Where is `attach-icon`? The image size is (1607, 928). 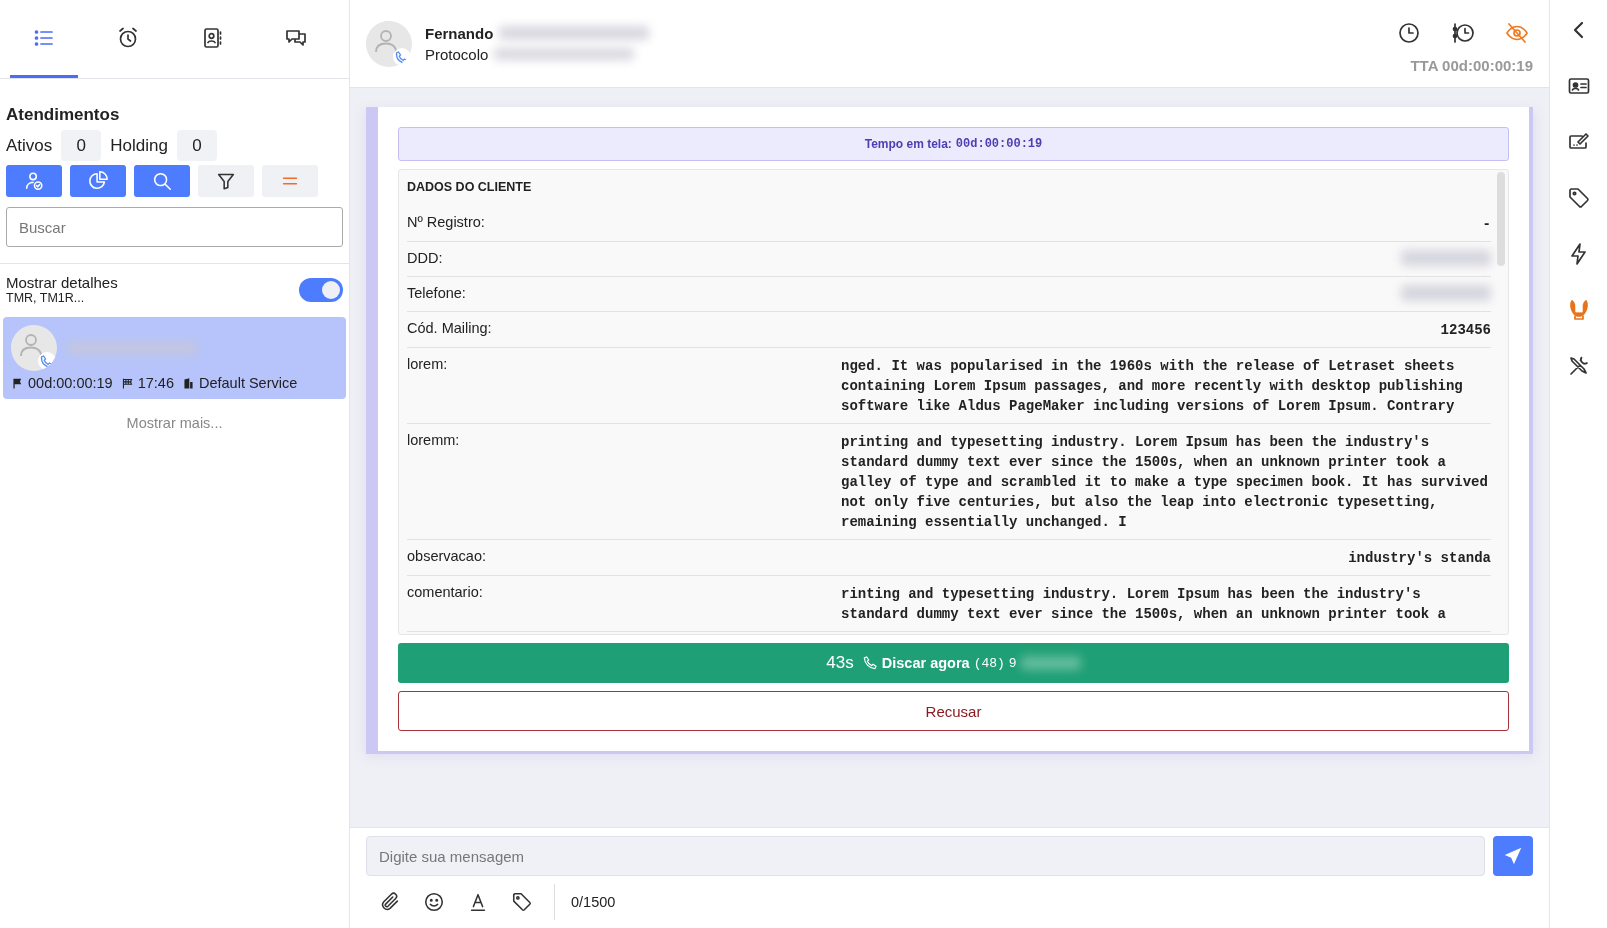 attach-icon is located at coordinates (390, 902).